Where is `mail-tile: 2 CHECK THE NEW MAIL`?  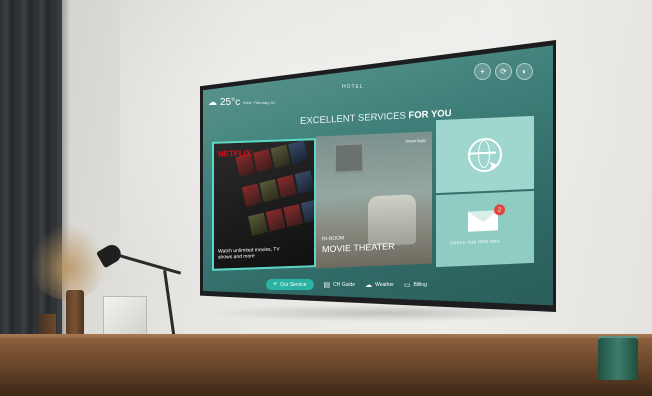 mail-tile: 2 CHECK THE NEW MAIL is located at coordinates (485, 229).